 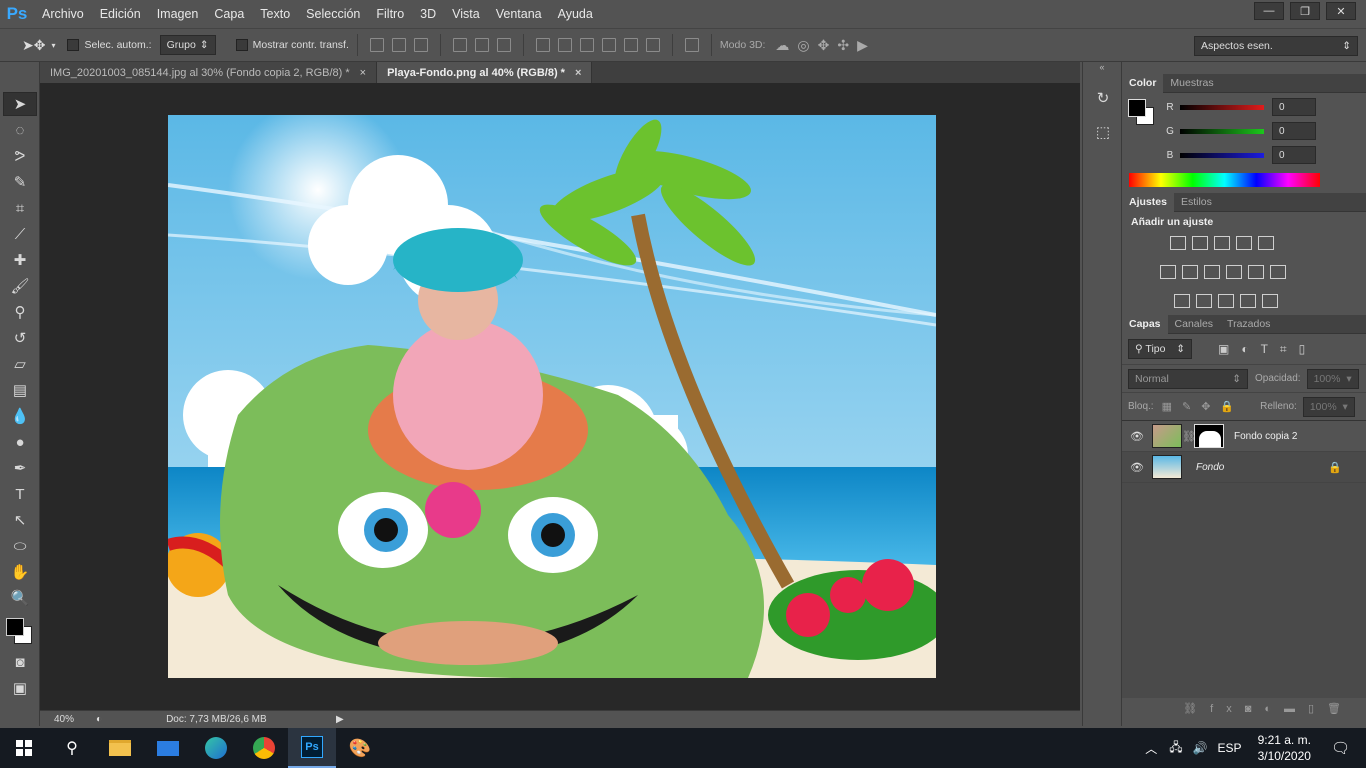 I want to click on tab-color: Color, so click(x=1143, y=83).